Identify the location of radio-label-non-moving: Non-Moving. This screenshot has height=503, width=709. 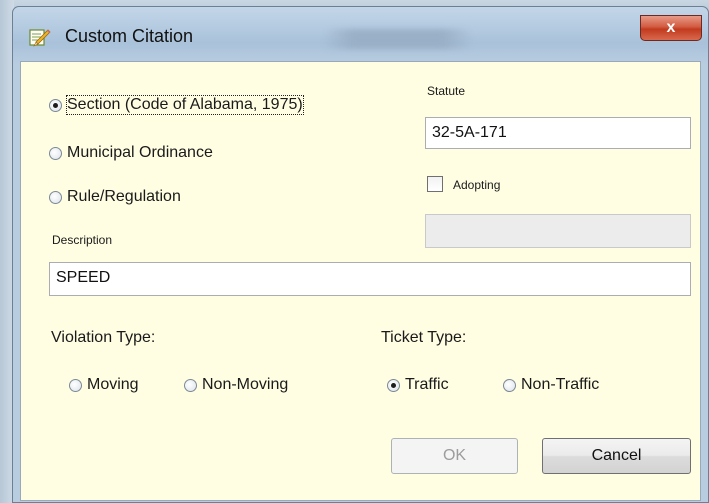
(245, 384).